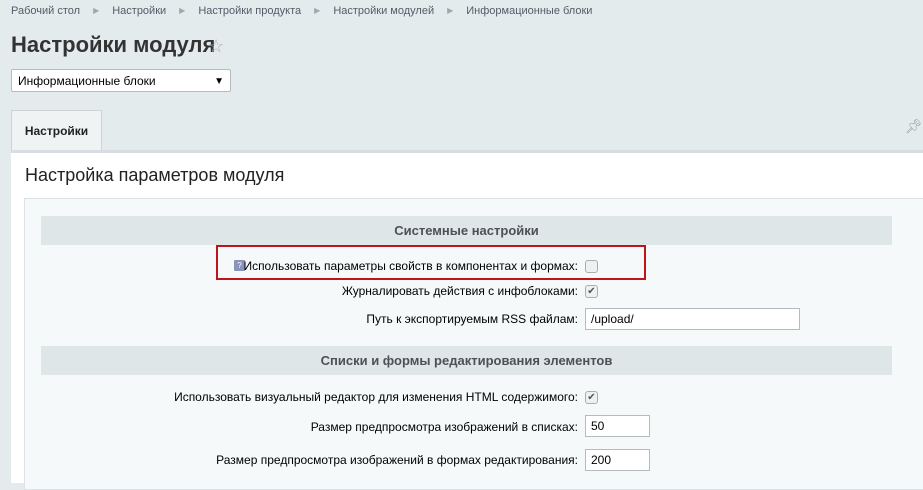  I want to click on section-header-system: Системные настройки, so click(466, 230).